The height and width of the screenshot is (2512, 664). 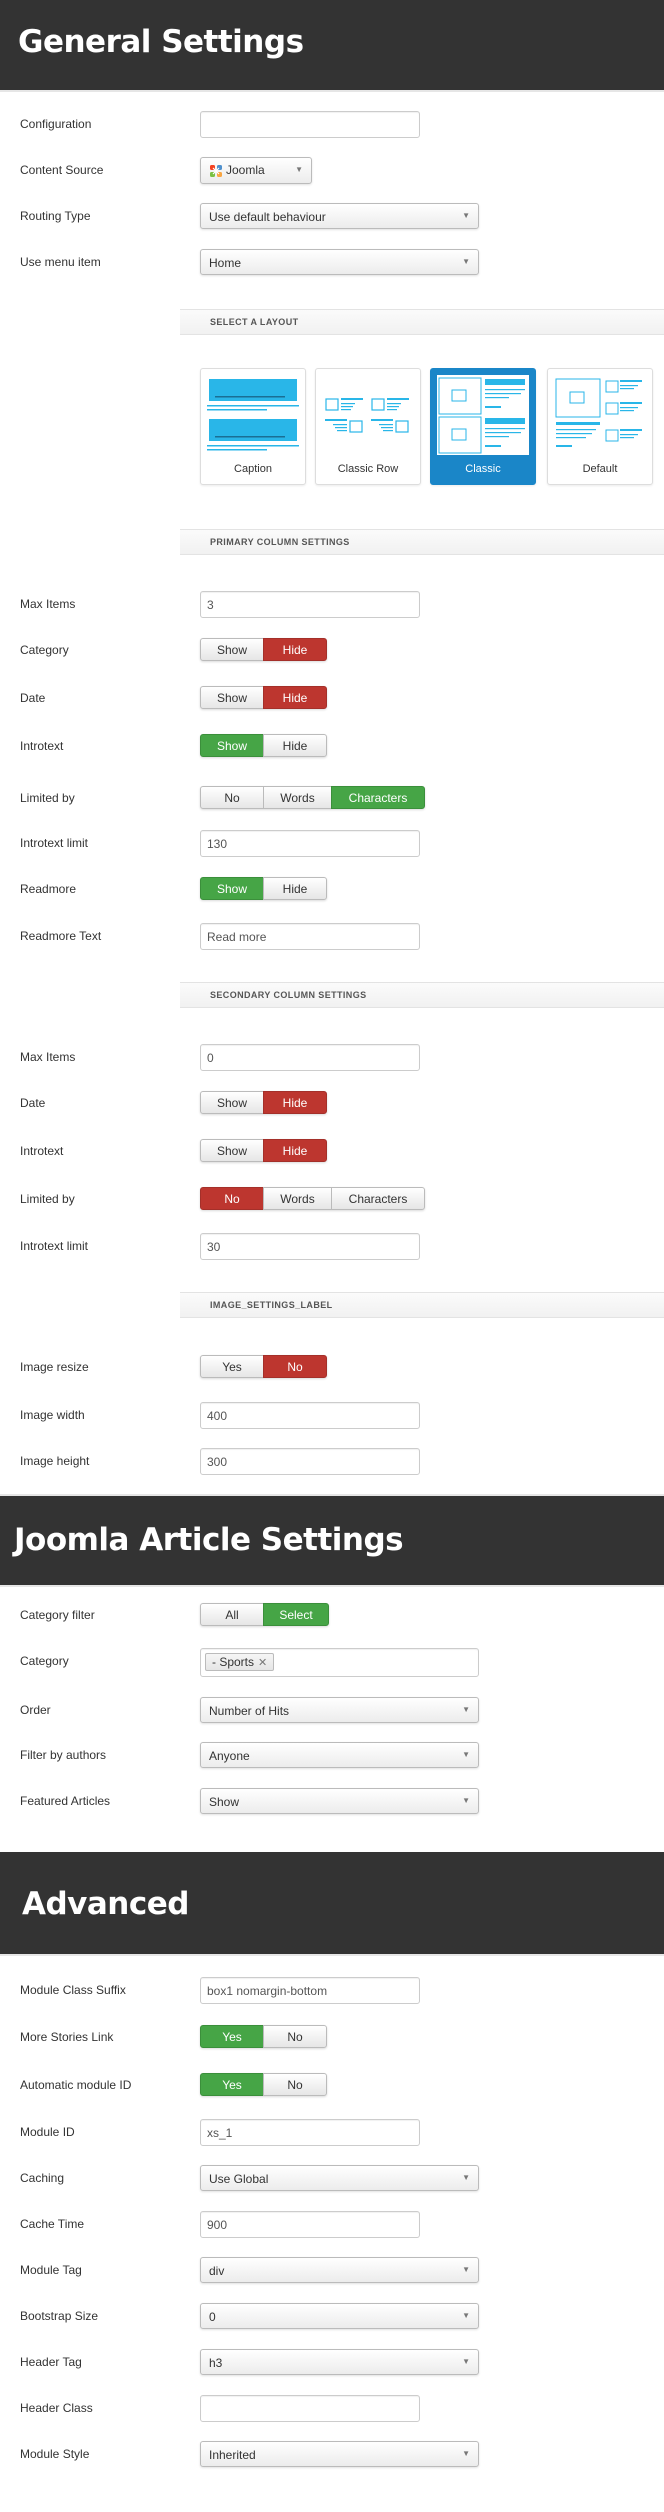 I want to click on routing-type-select: Use default behaviour ▼, so click(x=339, y=216).